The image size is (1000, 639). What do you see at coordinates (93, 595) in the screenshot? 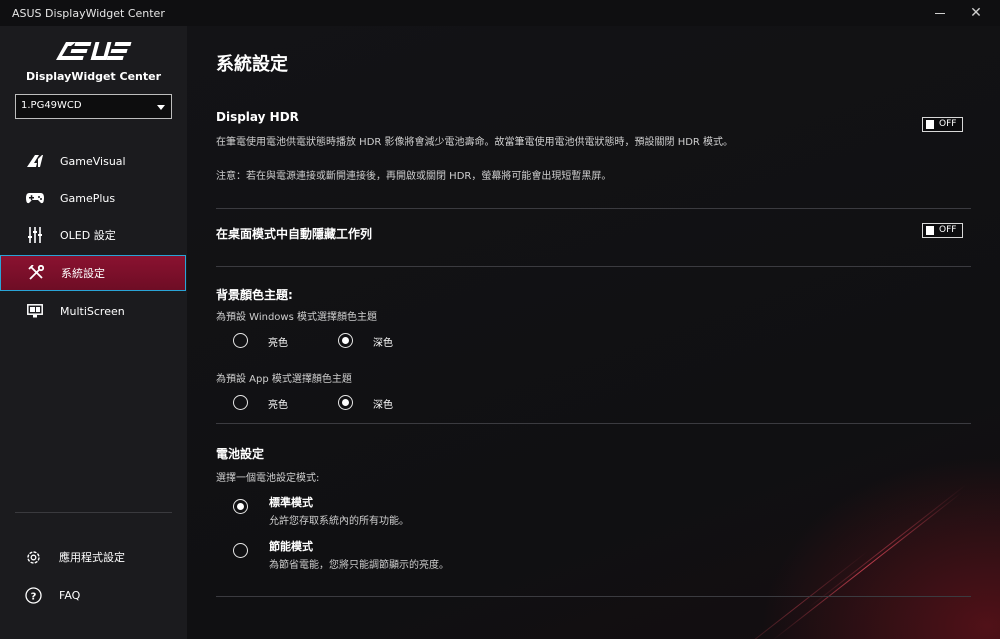
I see `faq-item: ? FAQ` at bounding box center [93, 595].